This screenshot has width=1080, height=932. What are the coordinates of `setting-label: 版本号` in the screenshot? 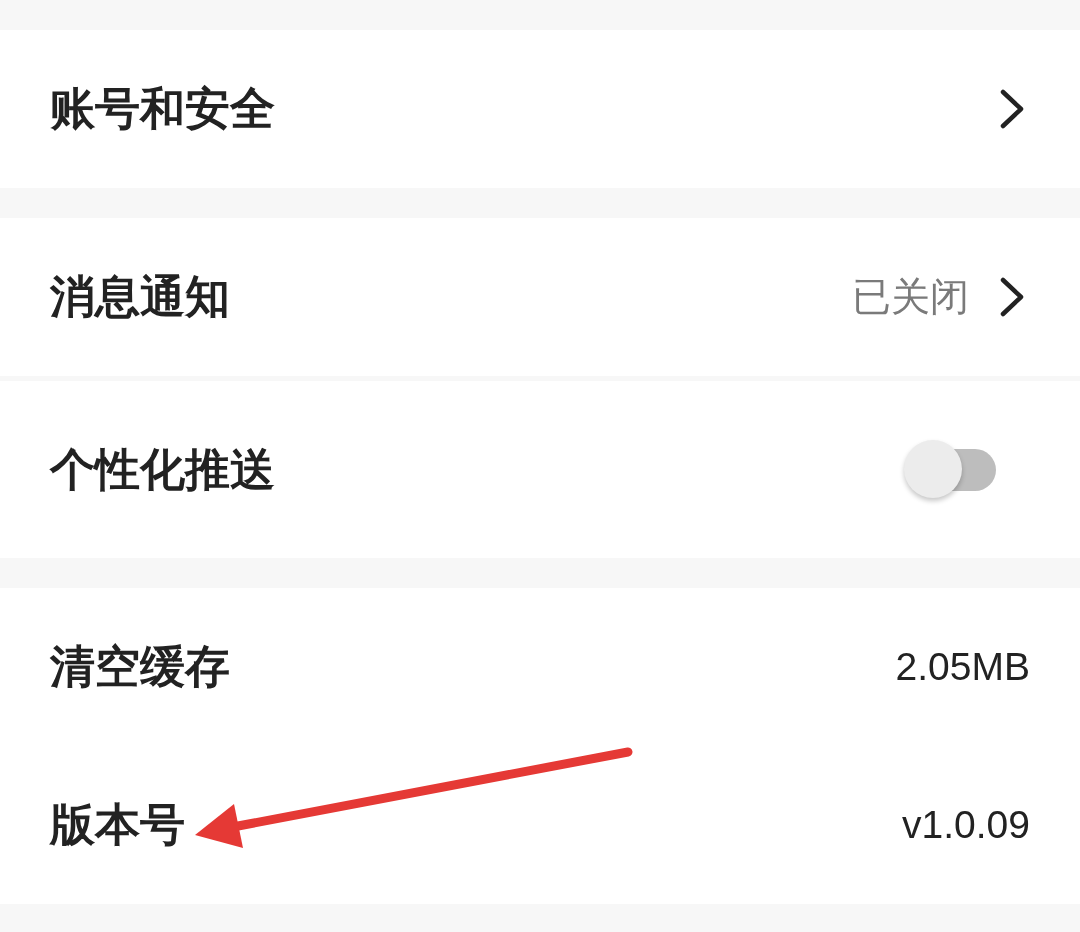 It's located at (117, 825).